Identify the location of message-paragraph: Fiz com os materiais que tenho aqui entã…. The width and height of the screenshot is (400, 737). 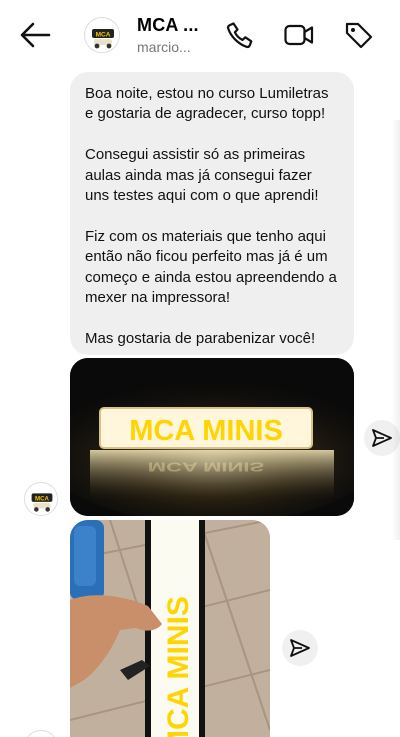
(211, 267).